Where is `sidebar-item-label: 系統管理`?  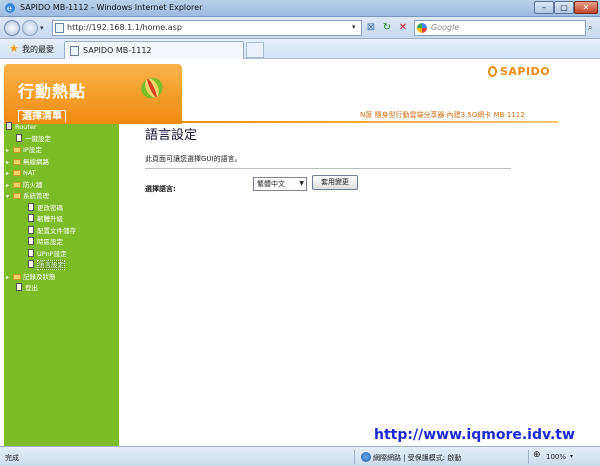
sidebar-item-label: 系統管理 is located at coordinates (36, 196).